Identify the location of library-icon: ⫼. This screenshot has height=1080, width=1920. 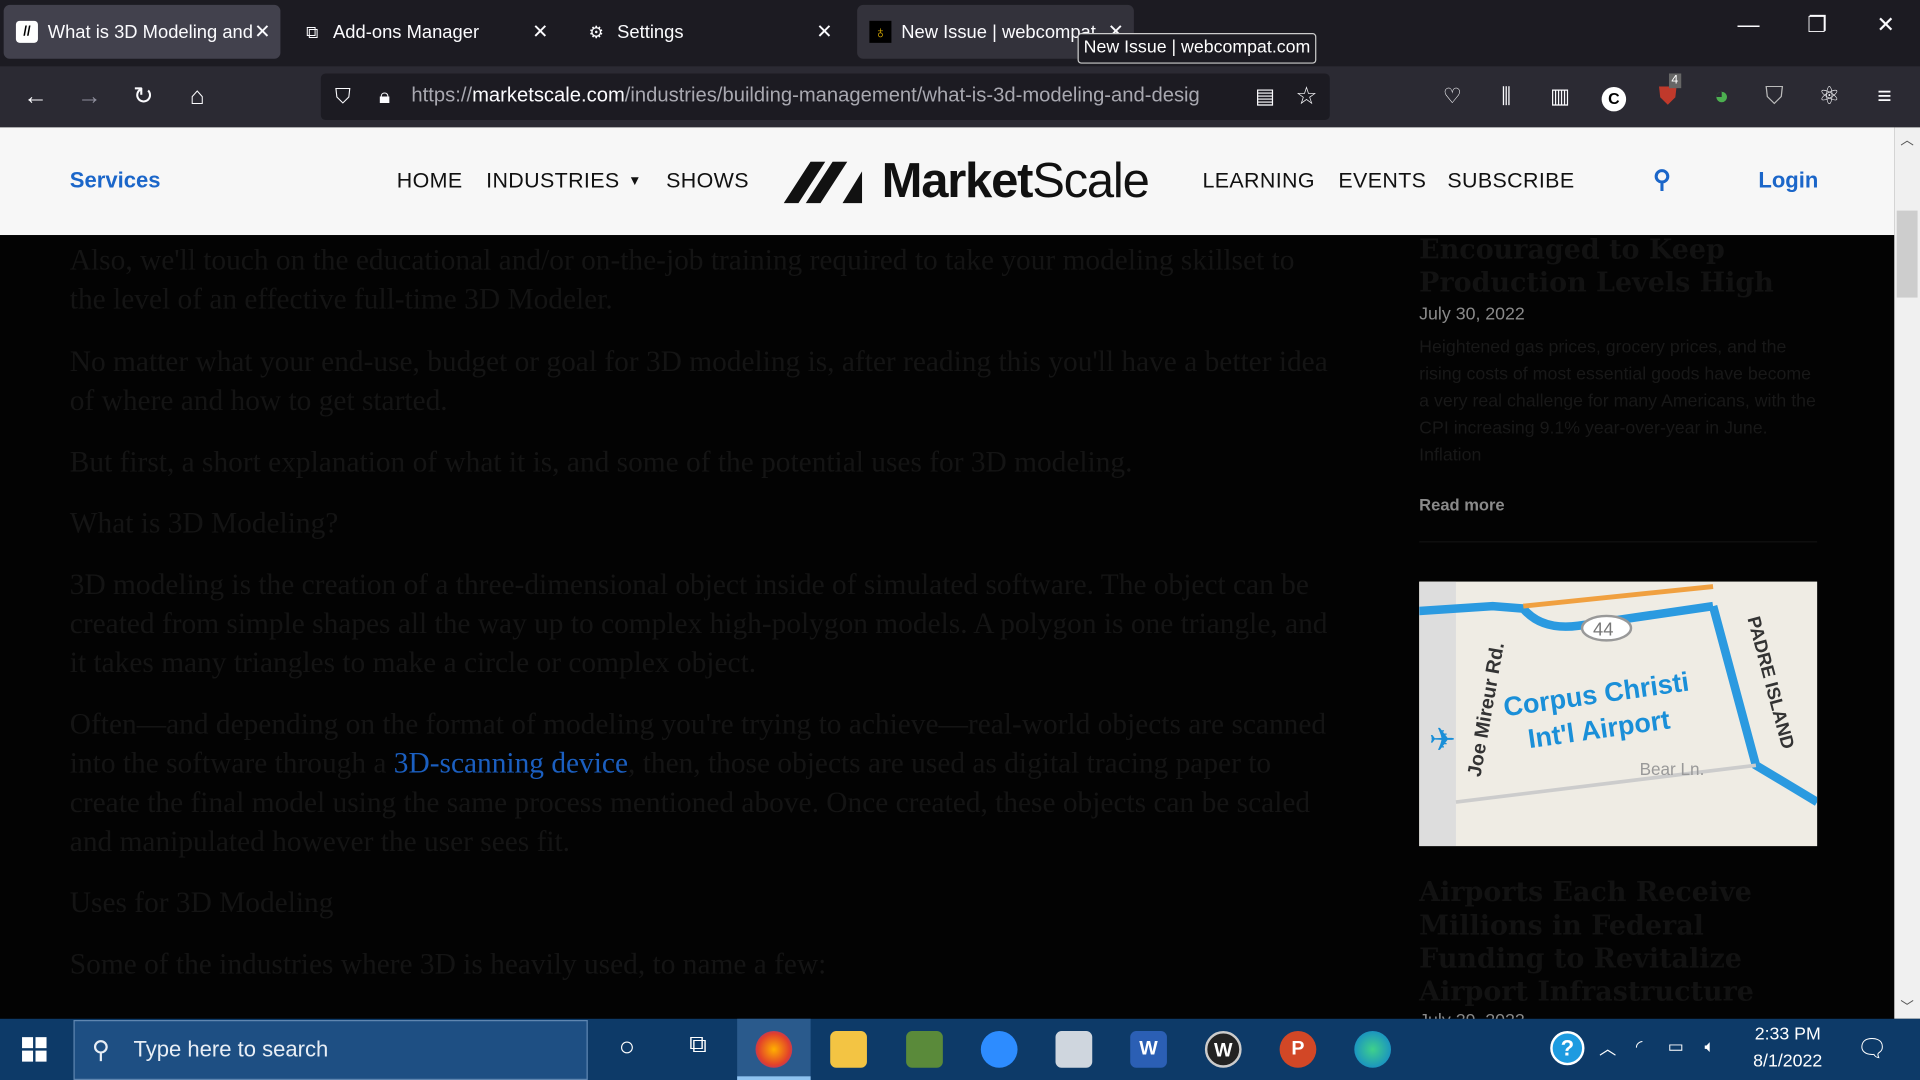
(1506, 97).